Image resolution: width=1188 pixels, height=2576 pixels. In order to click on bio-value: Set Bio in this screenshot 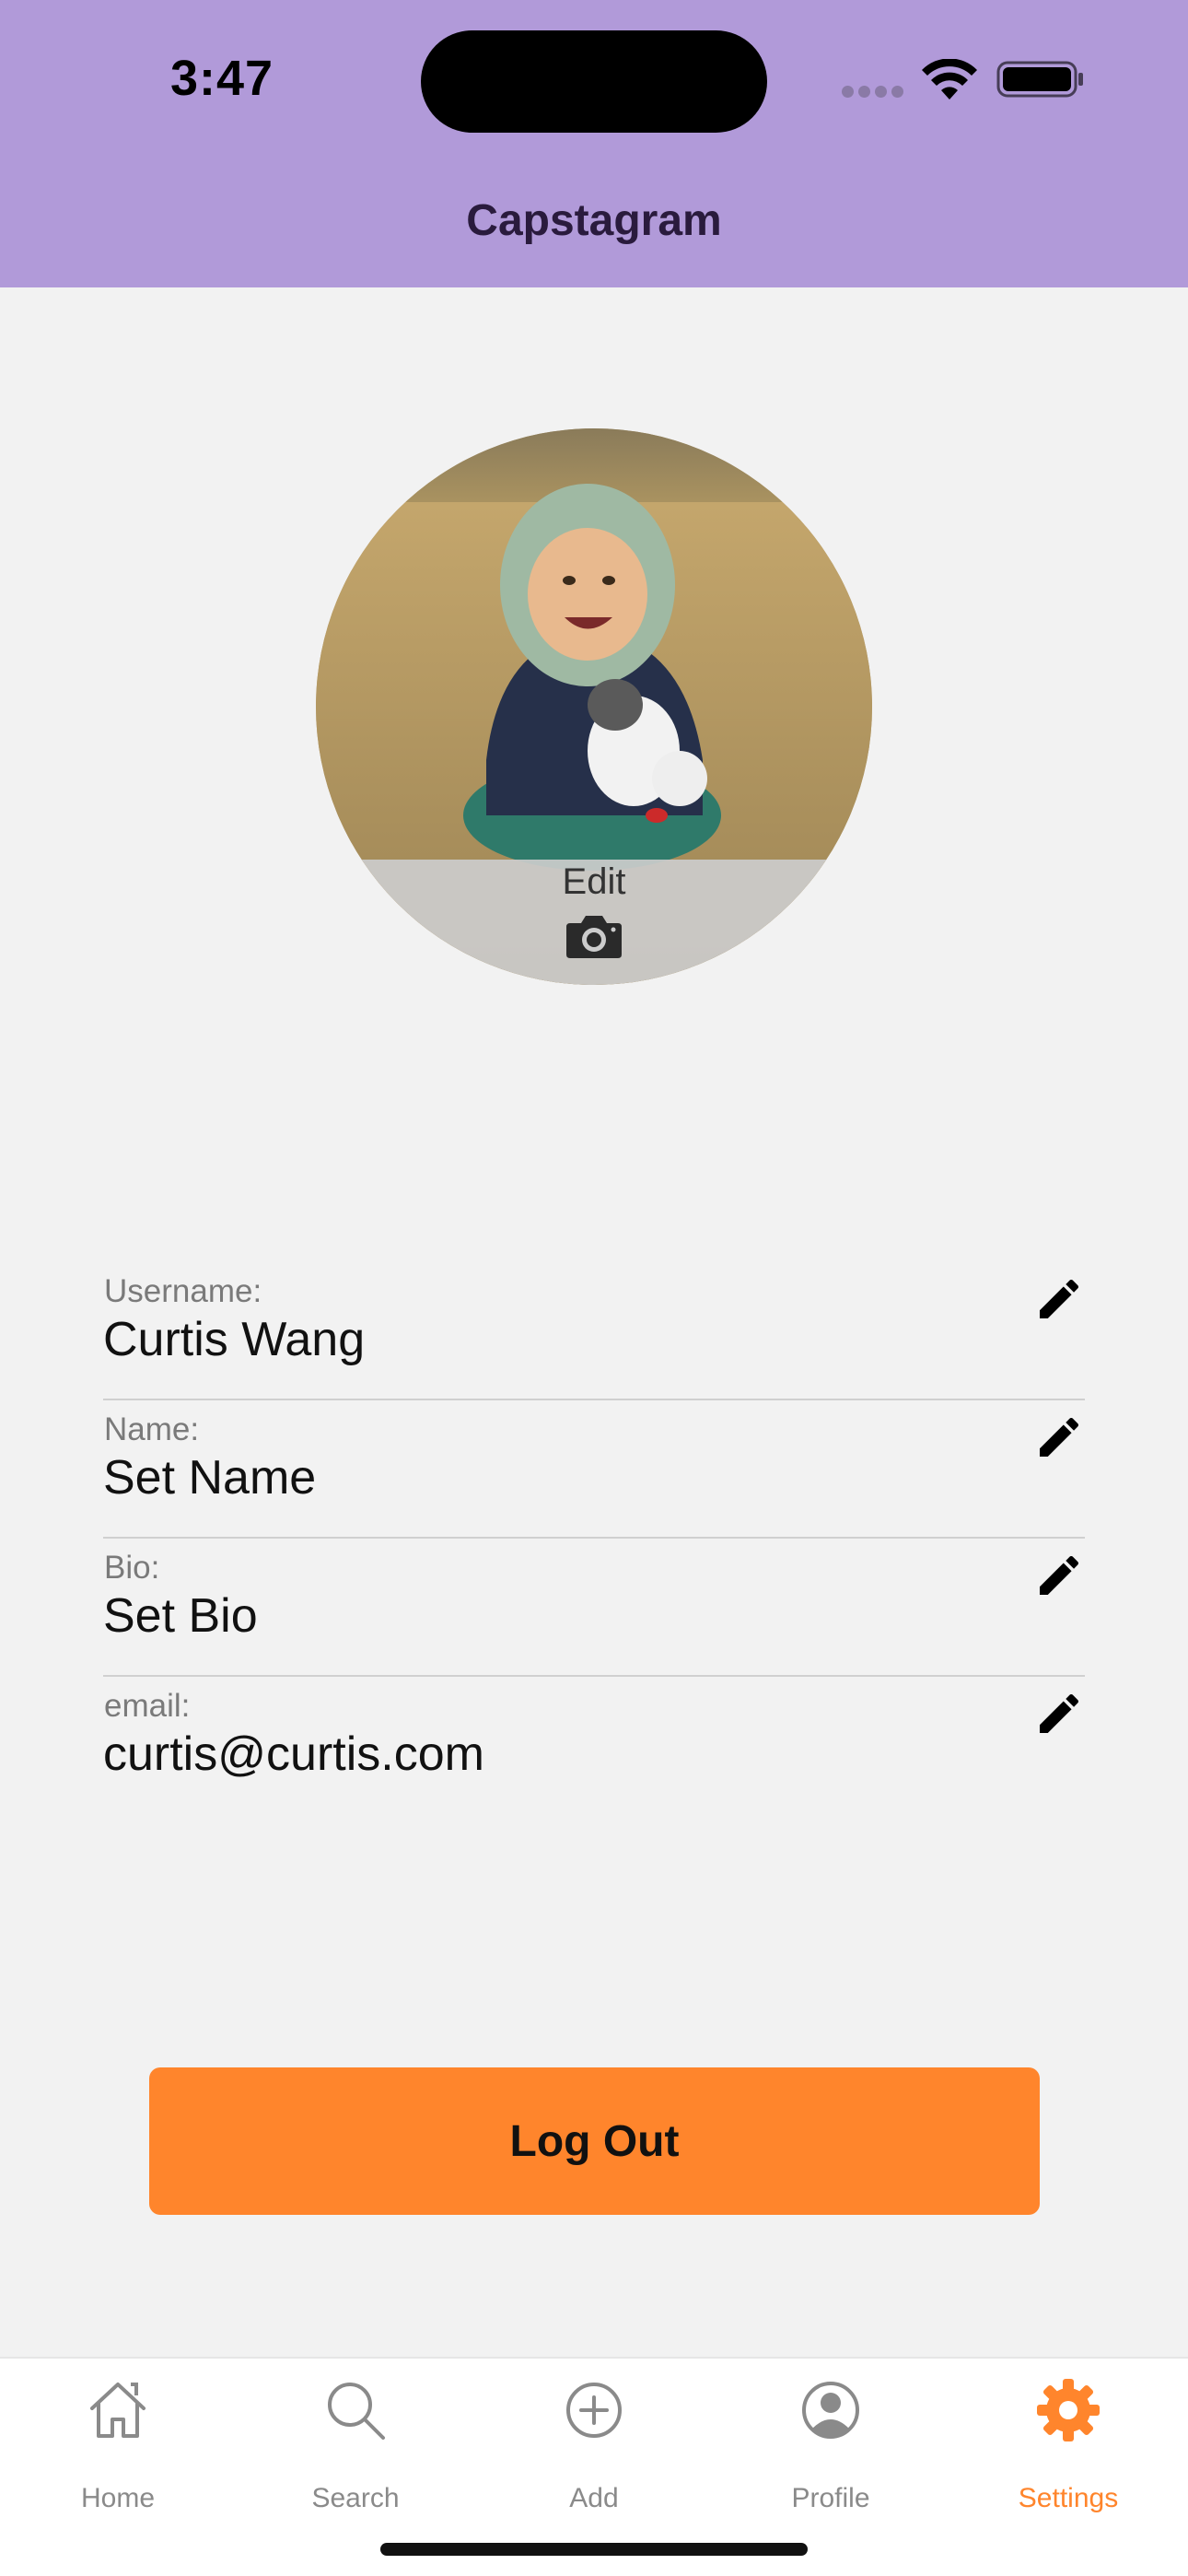, I will do `click(180, 1616)`.